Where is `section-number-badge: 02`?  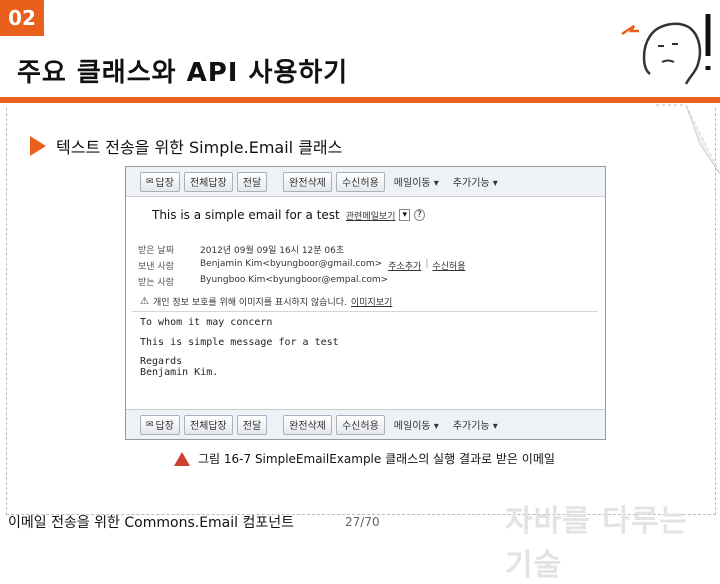 section-number-badge: 02 is located at coordinates (22, 18).